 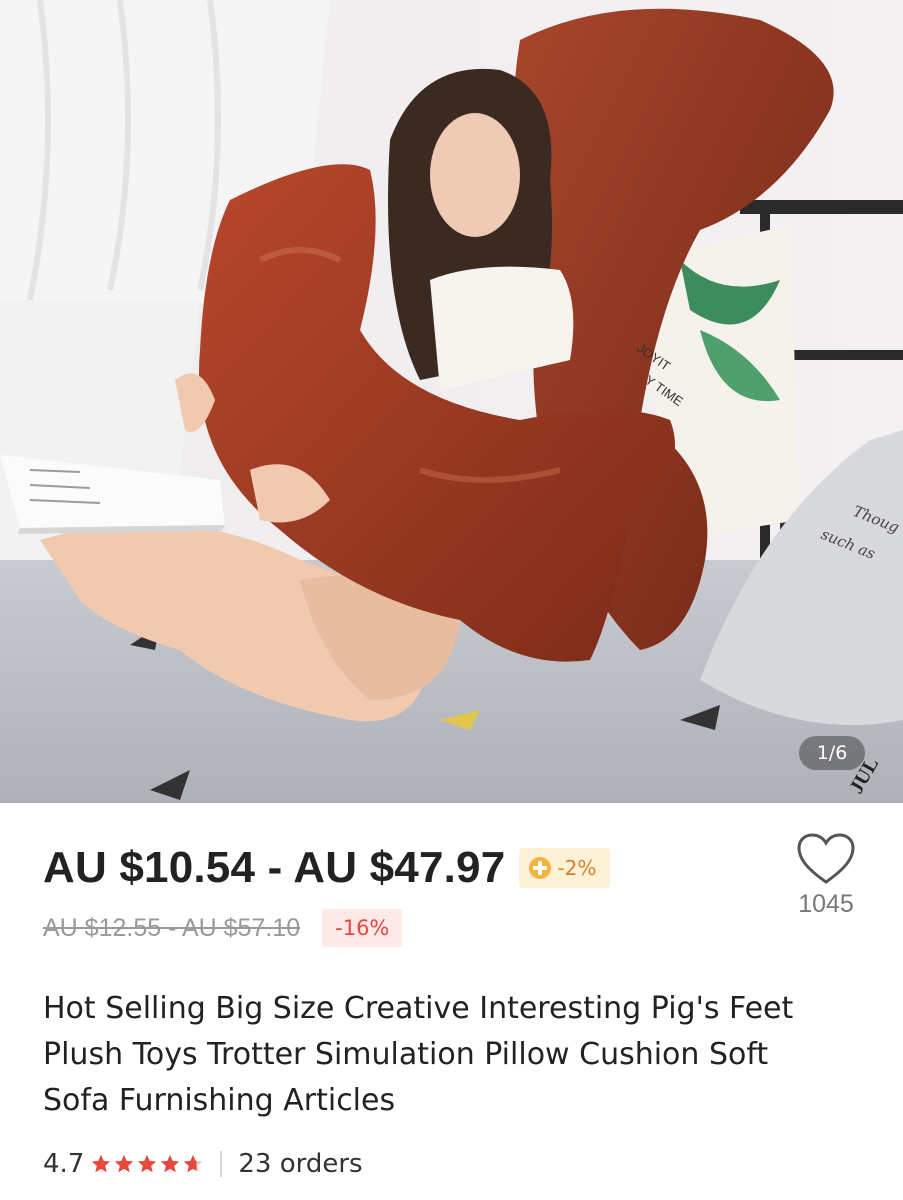 What do you see at coordinates (274, 867) in the screenshot?
I see `price-range: AU $10.54 - AU $47.97` at bounding box center [274, 867].